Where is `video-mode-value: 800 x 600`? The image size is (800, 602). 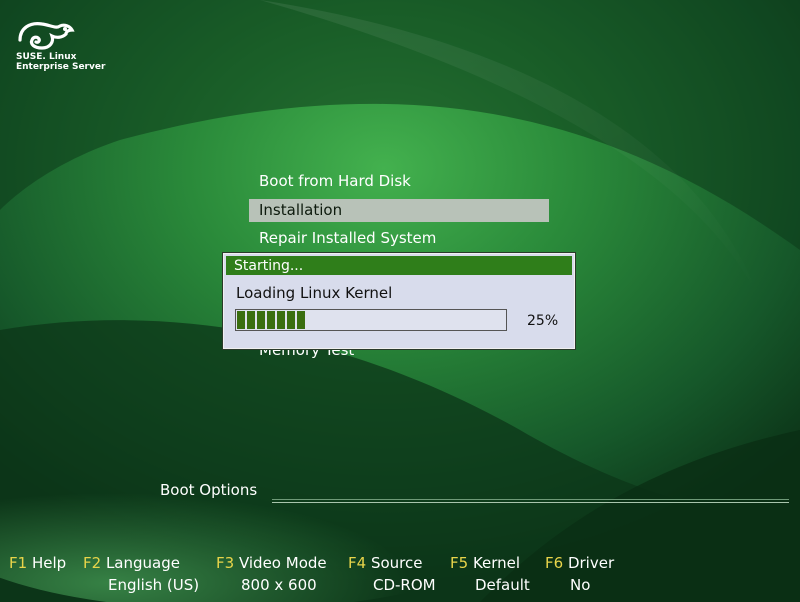 video-mode-value: 800 x 600 is located at coordinates (279, 585).